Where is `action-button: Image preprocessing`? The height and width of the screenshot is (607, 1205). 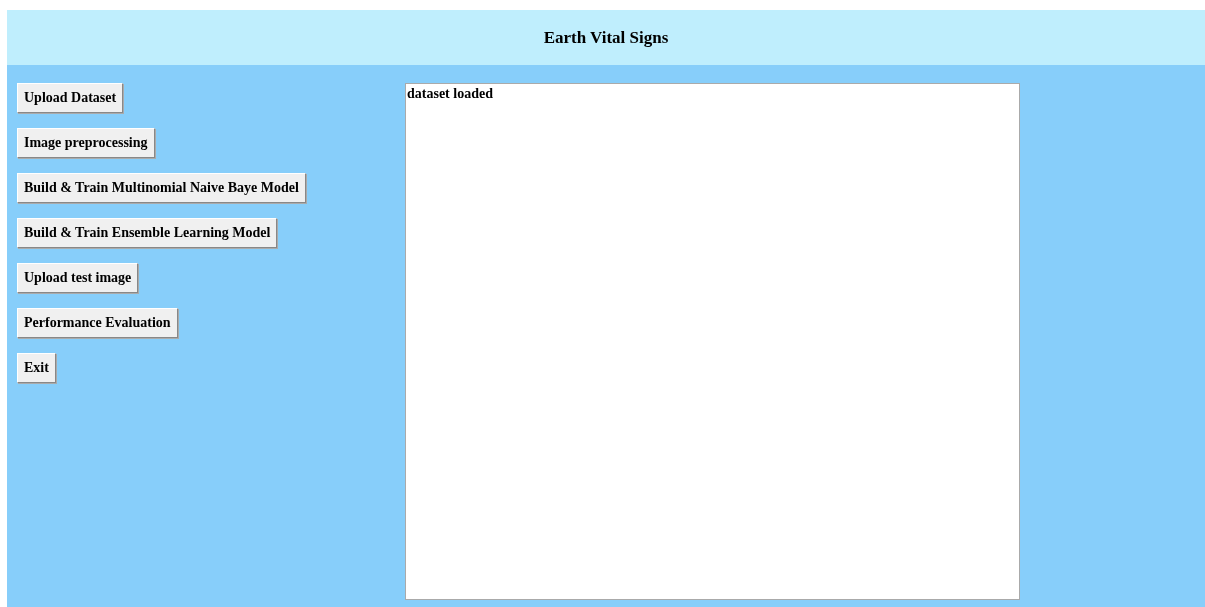 action-button: Image preprocessing is located at coordinates (86, 143).